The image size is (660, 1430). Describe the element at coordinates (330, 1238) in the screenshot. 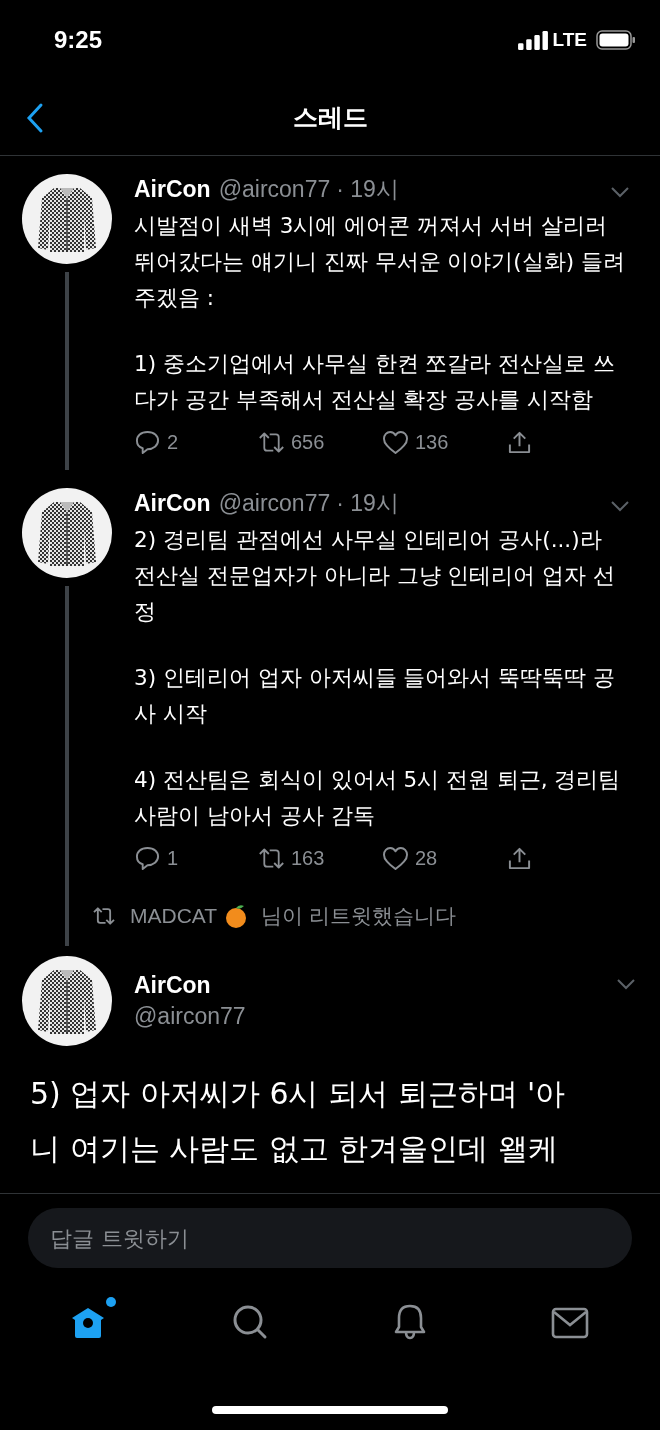

I see `reply-field: 답글 트윗하기` at that location.